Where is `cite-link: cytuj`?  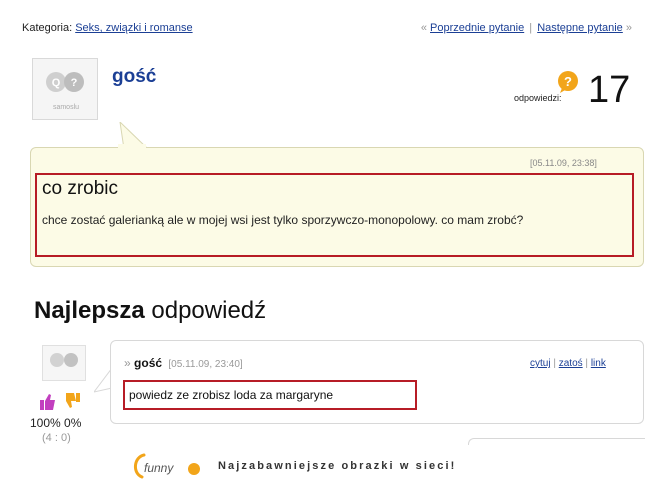 cite-link: cytuj is located at coordinates (540, 363).